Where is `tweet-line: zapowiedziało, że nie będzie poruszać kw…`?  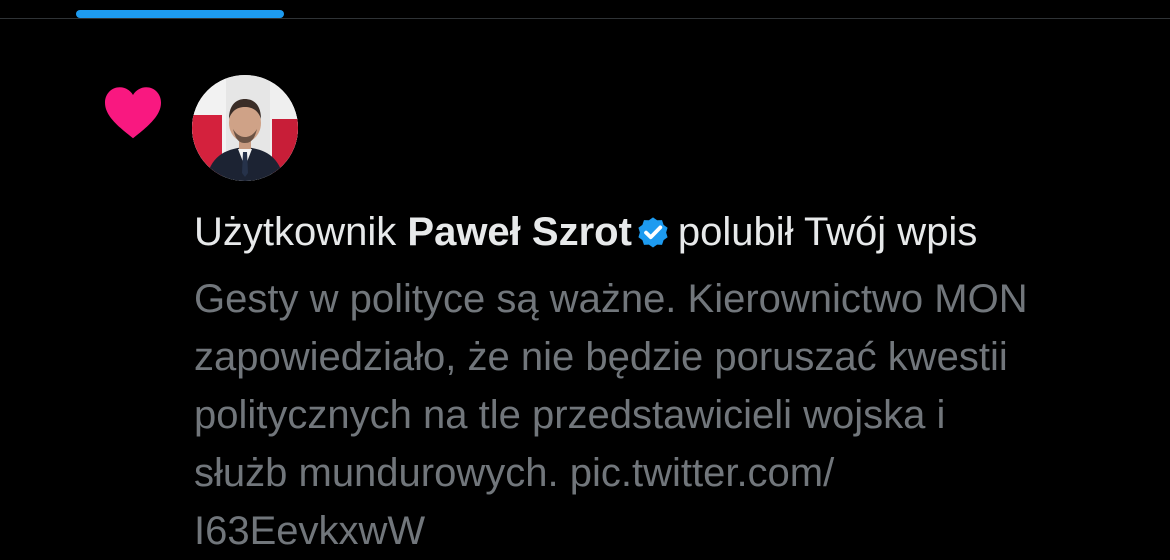 tweet-line: zapowiedziało, że nie będzie poruszać kw… is located at coordinates (601, 357).